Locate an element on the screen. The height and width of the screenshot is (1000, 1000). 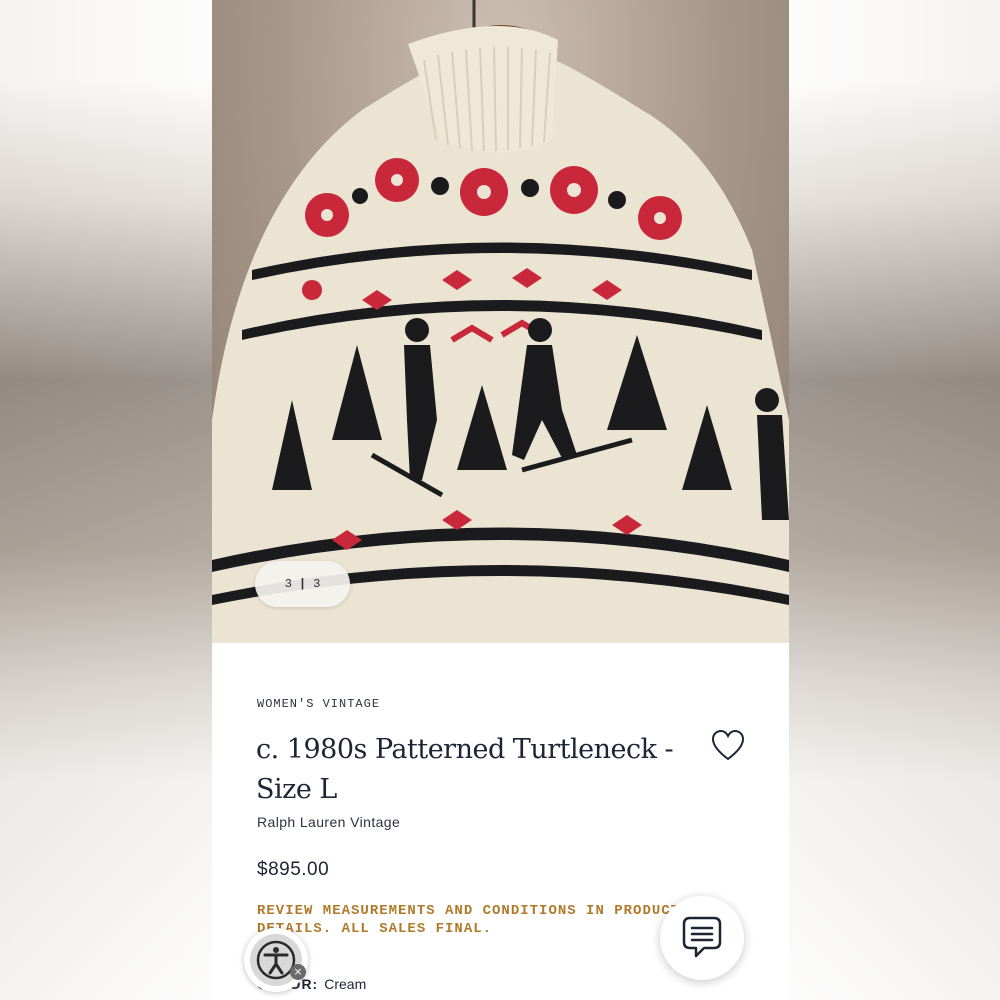
product-brand: Ralph Lauren Vintage is located at coordinates (328, 822).